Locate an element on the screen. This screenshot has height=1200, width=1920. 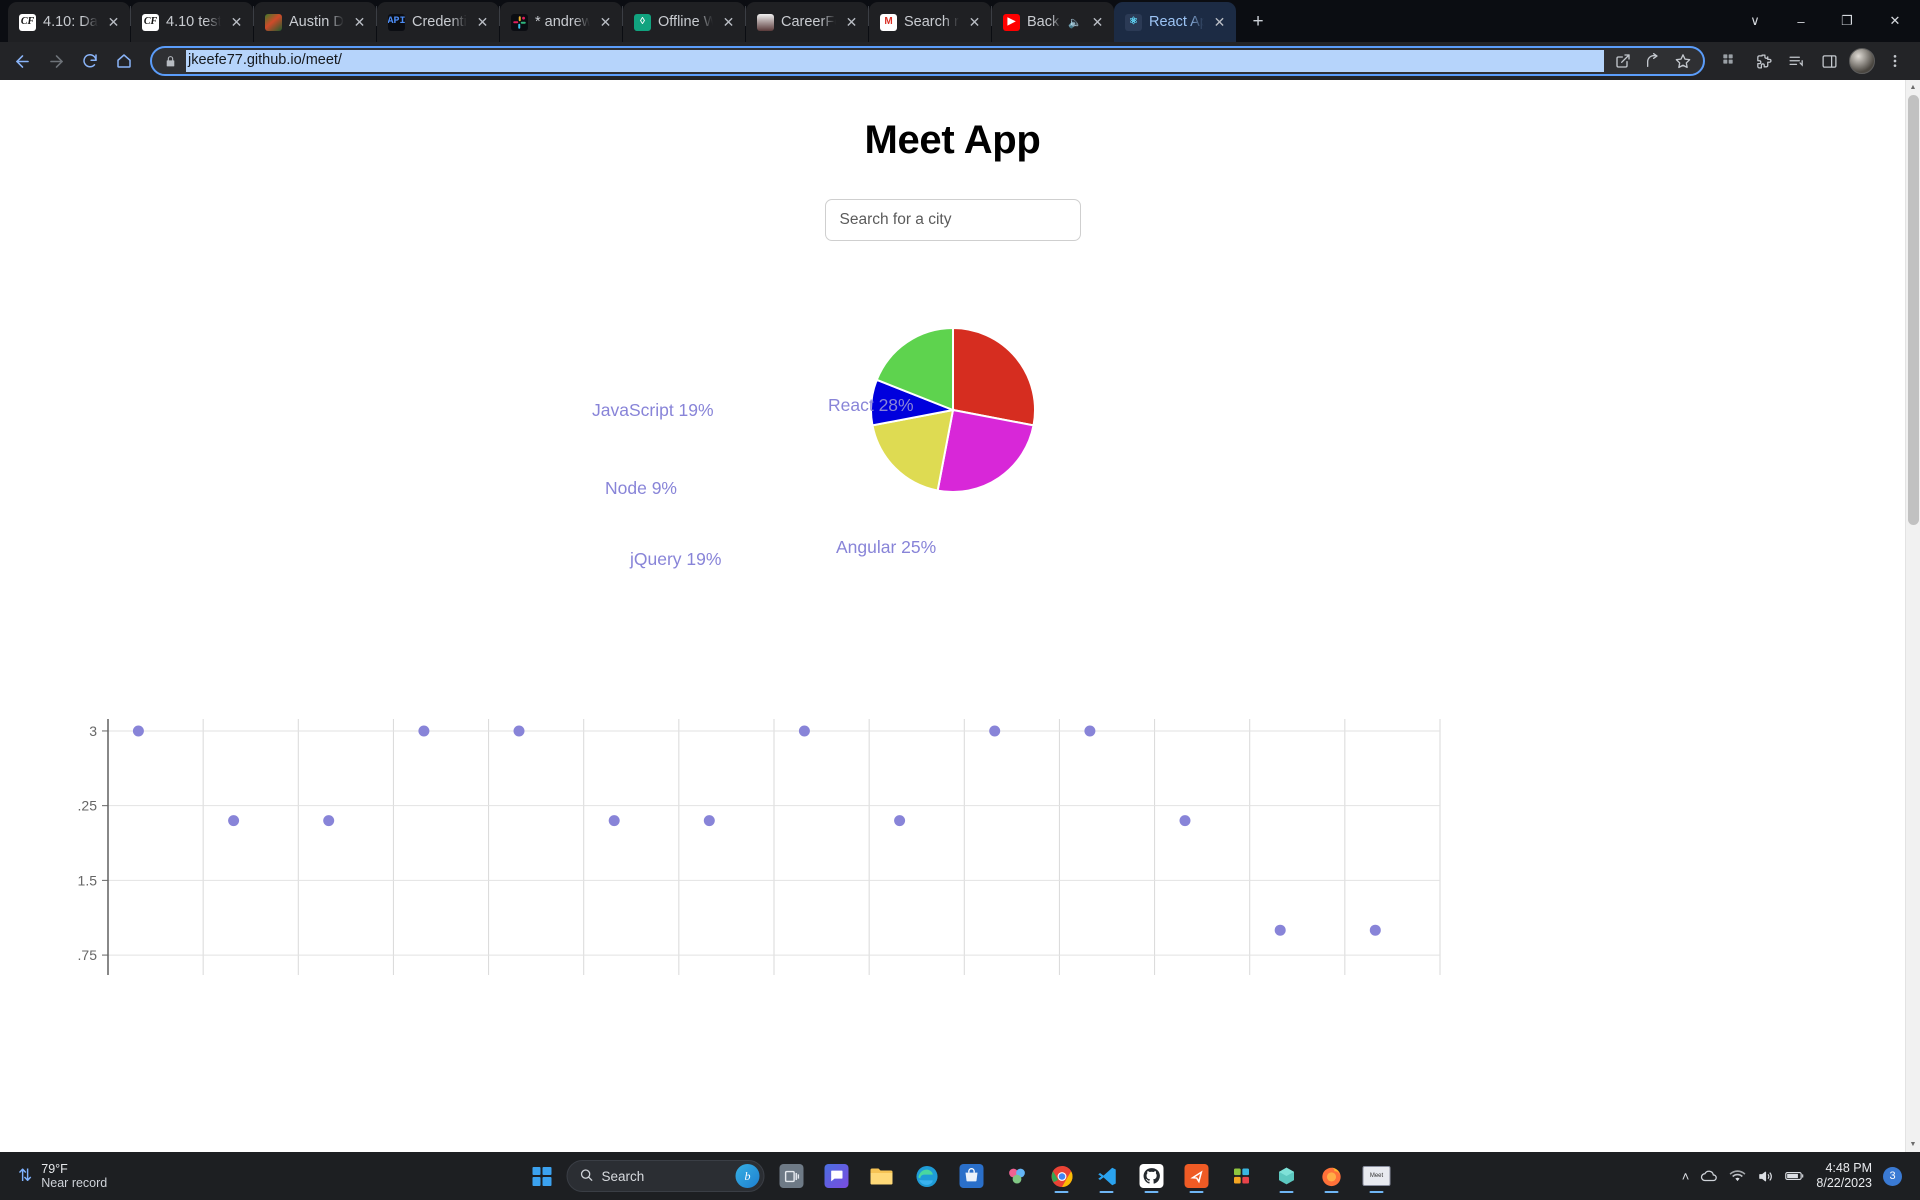
city-search-input is located at coordinates (952, 220).